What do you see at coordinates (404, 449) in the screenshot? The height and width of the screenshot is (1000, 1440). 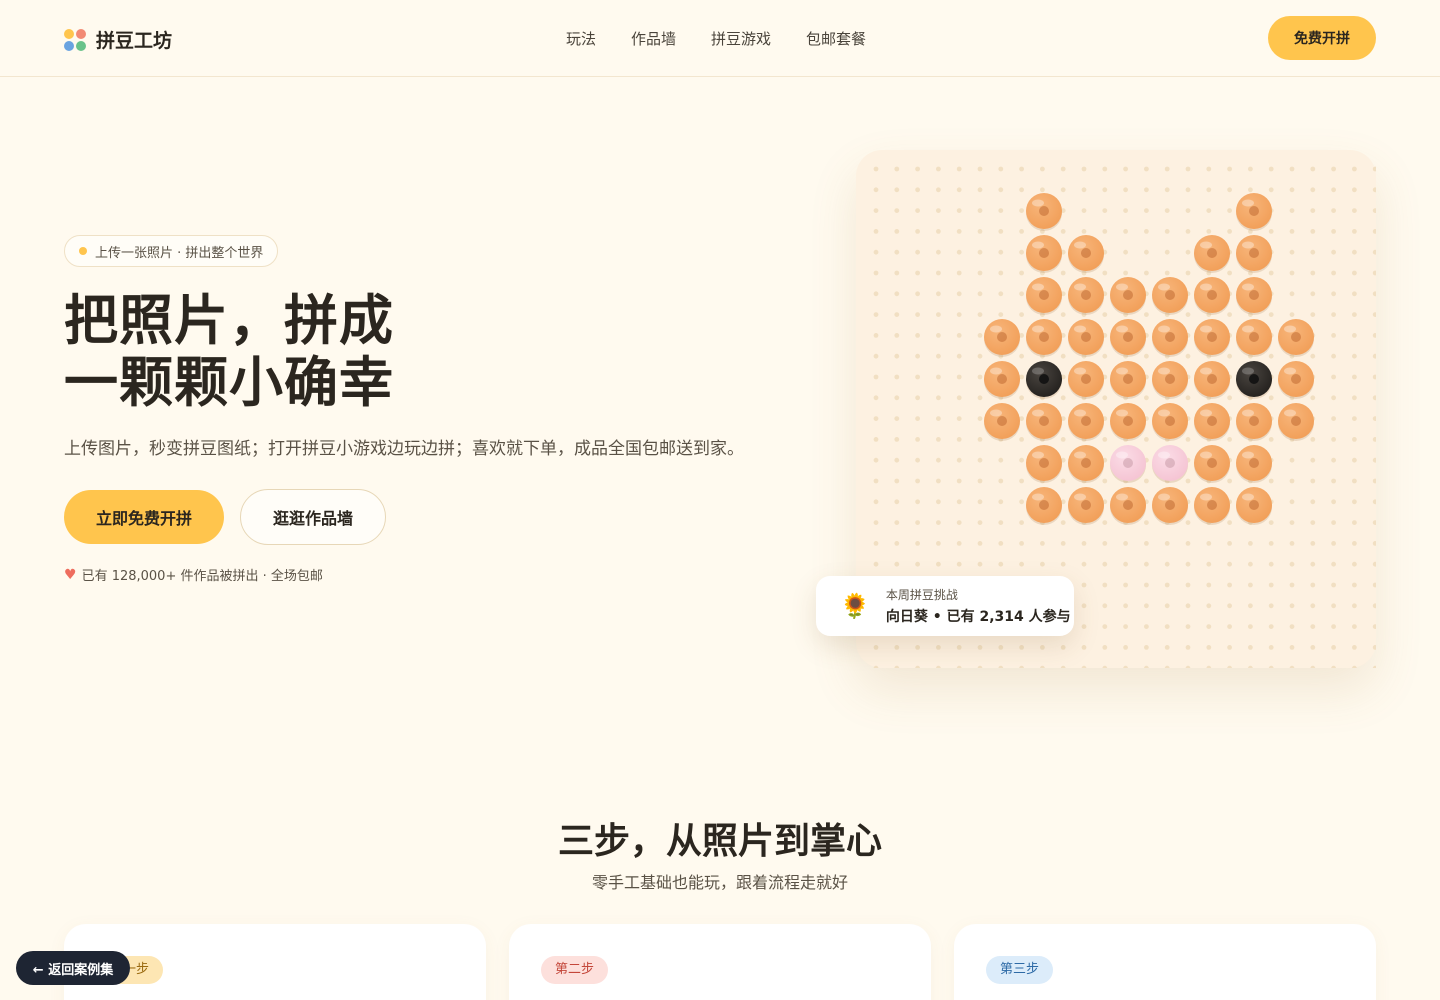 I see `hero-subtitle: 上传图片，秒变拼豆图纸；打开拼豆小游戏边玩边拼；喜欢就下单，成品全国包邮送到家。` at bounding box center [404, 449].